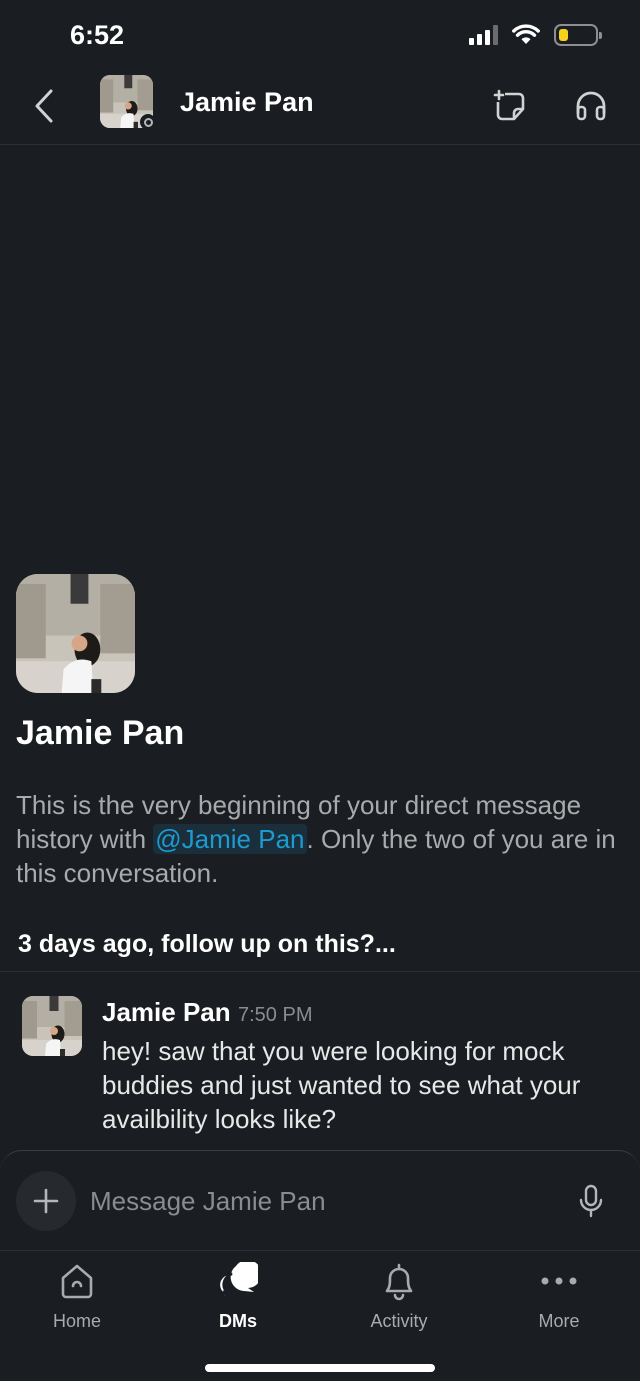 This screenshot has height=1381, width=640. I want to click on status-bar: 6:52, so click(320, 36).